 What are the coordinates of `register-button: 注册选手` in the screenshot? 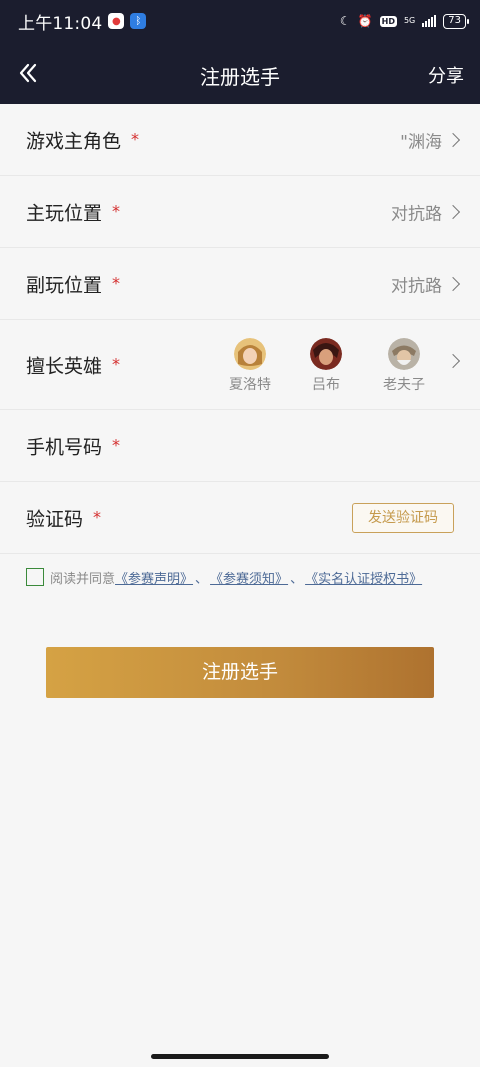 It's located at (240, 672).